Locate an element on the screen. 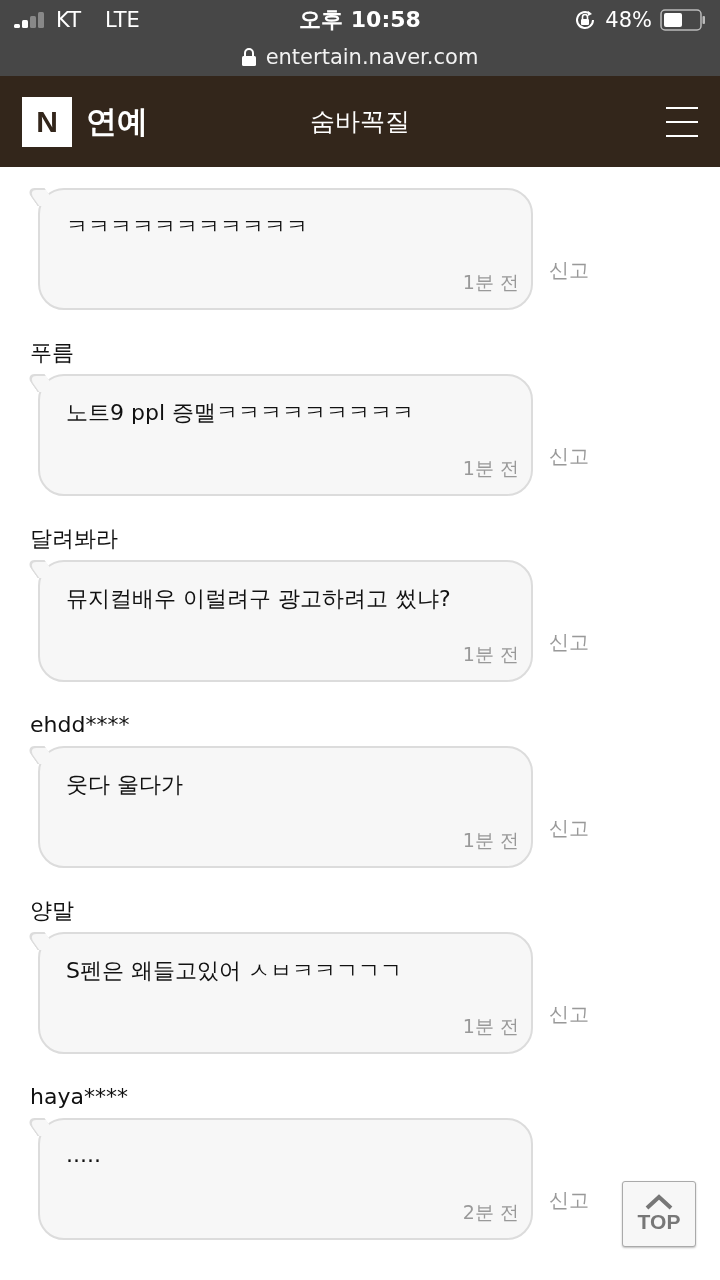 The width and height of the screenshot is (720, 1280). battery-icon is located at coordinates (683, 20).